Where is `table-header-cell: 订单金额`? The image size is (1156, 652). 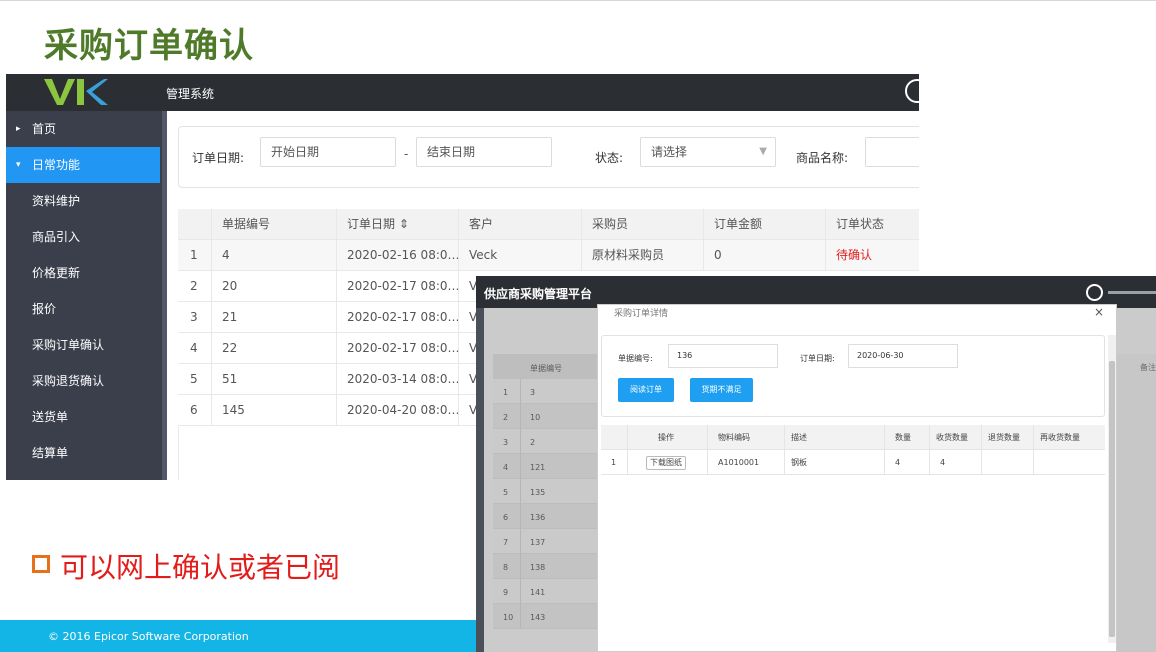 table-header-cell: 订单金额 is located at coordinates (764, 224).